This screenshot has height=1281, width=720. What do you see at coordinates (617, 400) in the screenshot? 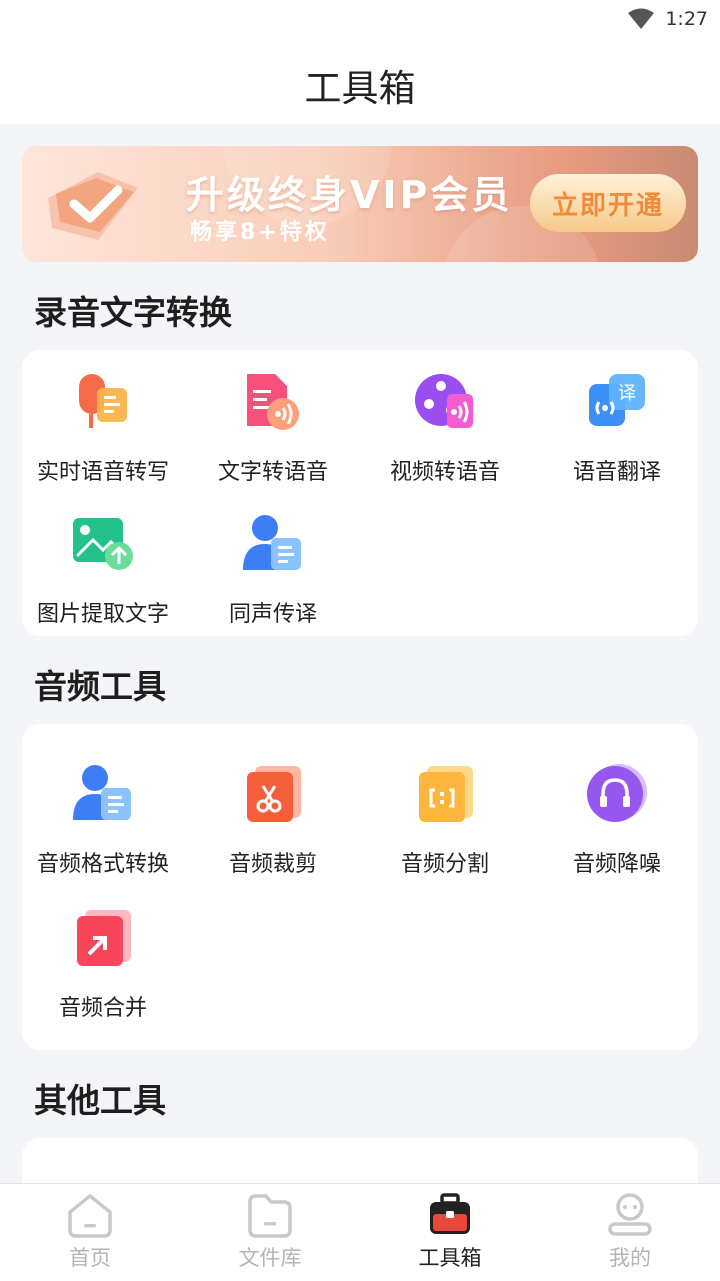
I see `speech-translate-icon: 译` at bounding box center [617, 400].